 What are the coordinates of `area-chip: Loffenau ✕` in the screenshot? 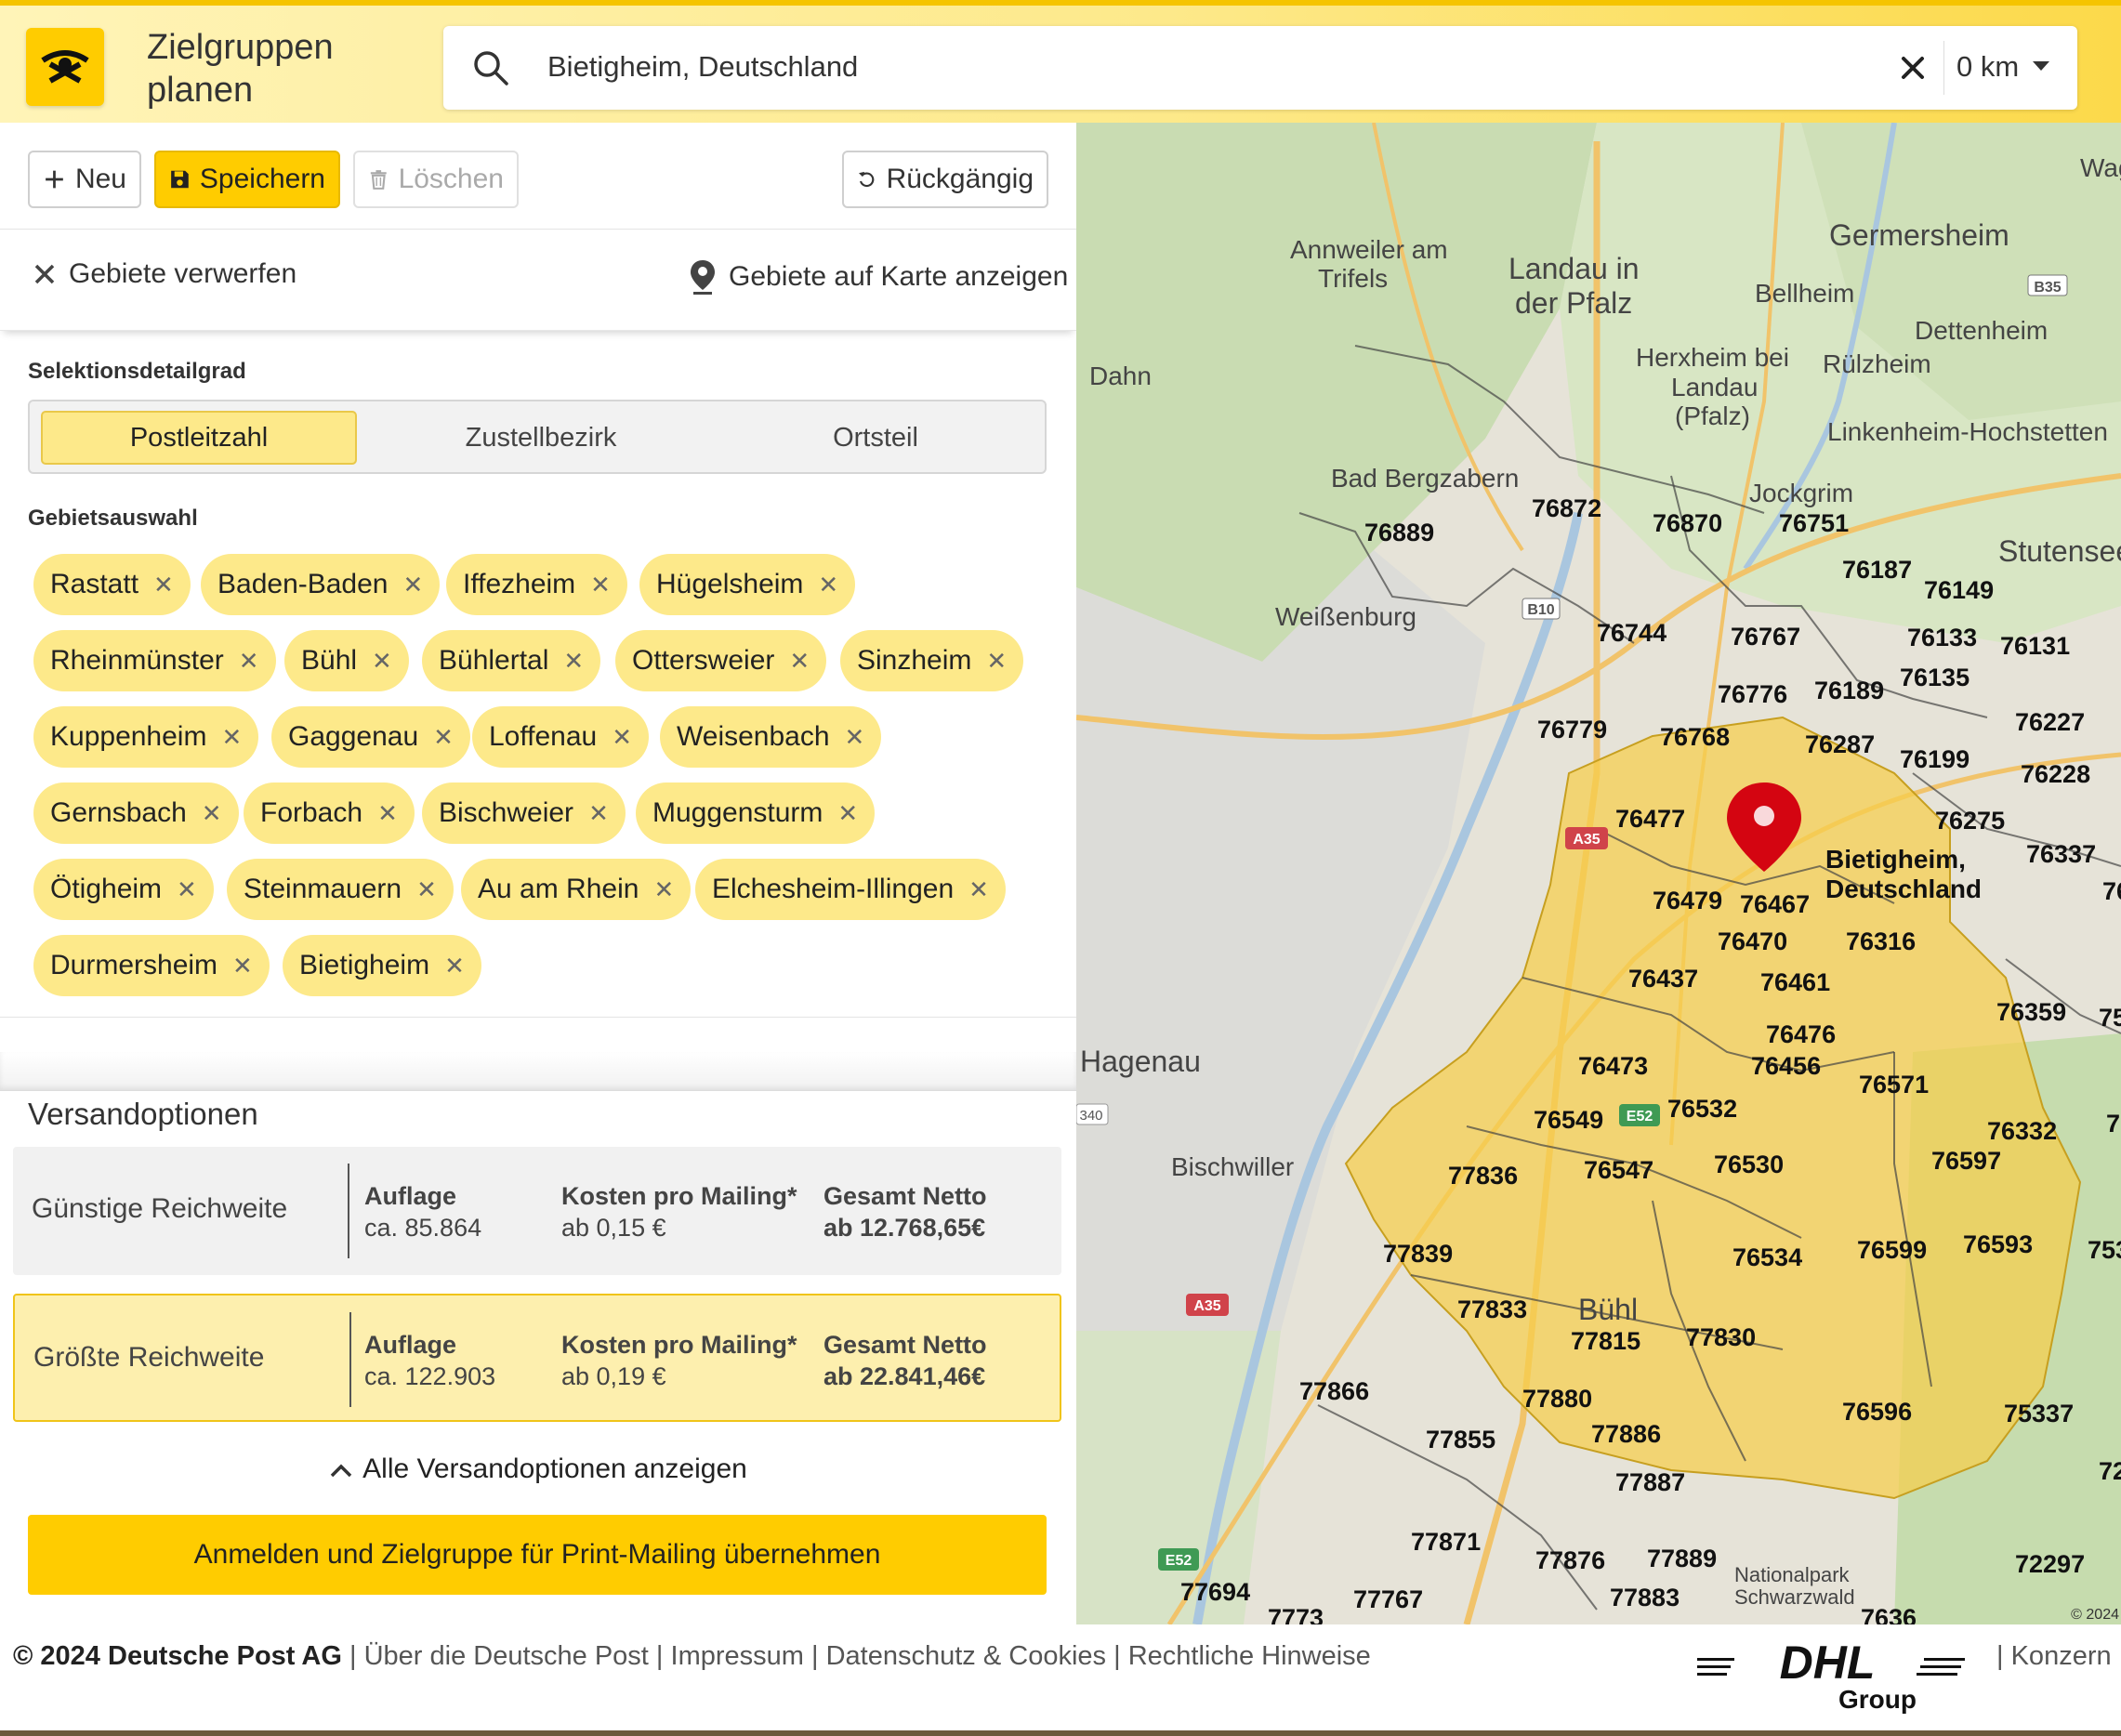 It's located at (561, 737).